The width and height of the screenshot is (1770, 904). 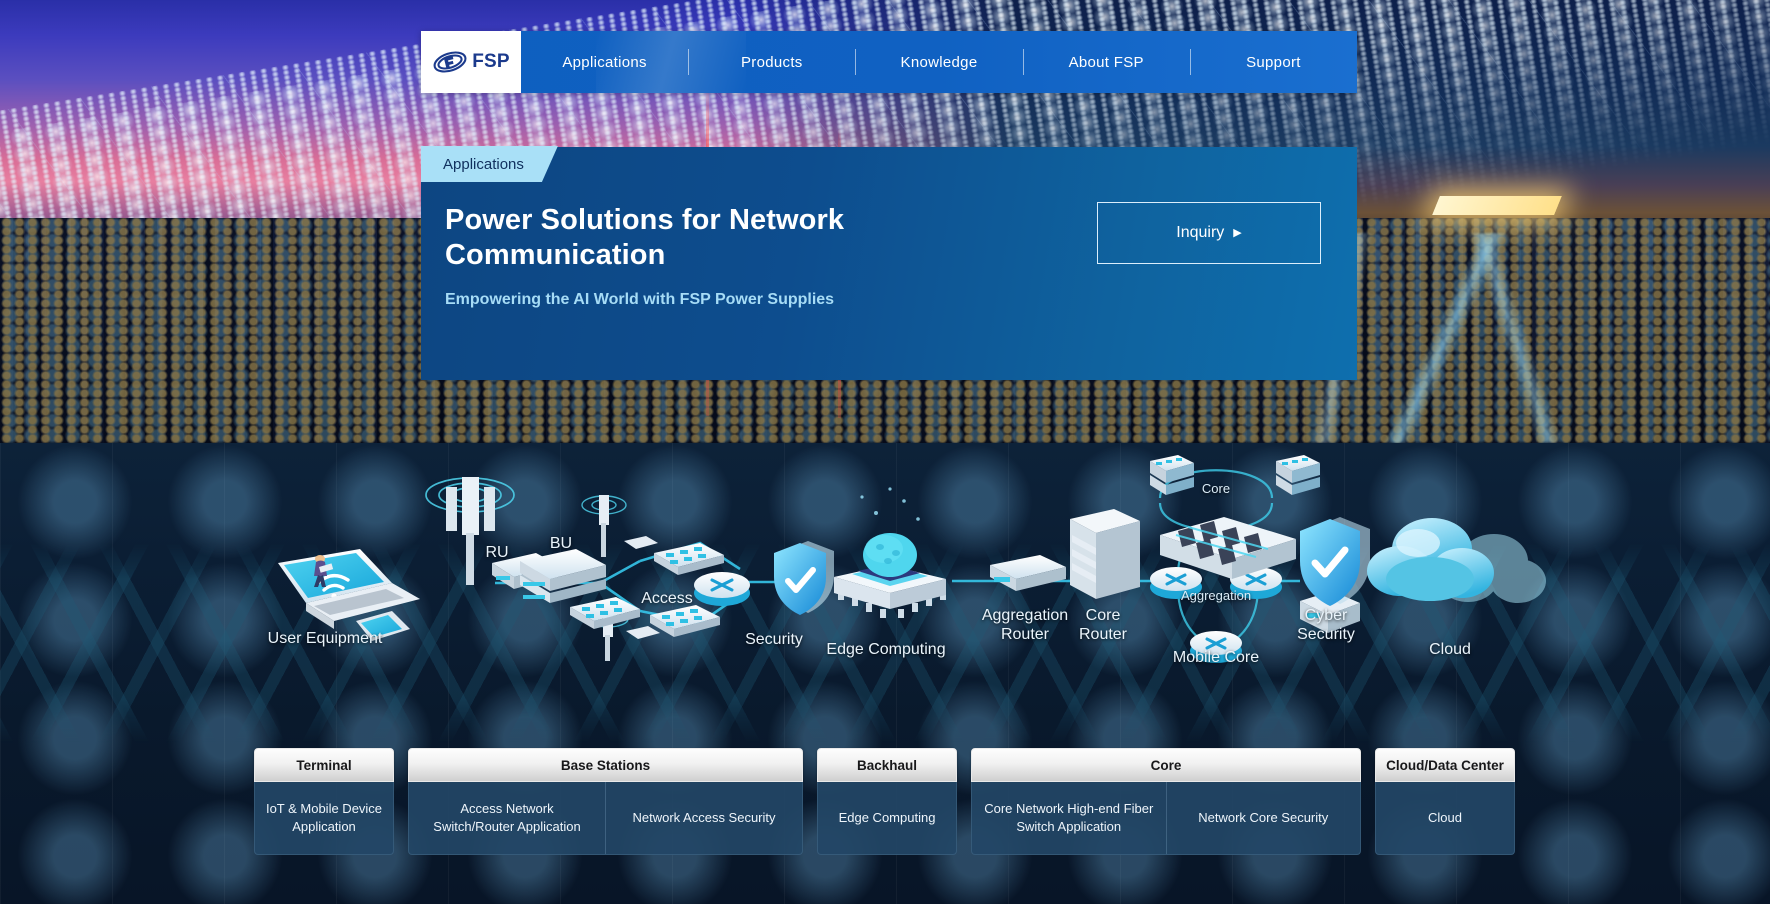 I want to click on nav-item-knowledge: Knowledge, so click(x=938, y=62).